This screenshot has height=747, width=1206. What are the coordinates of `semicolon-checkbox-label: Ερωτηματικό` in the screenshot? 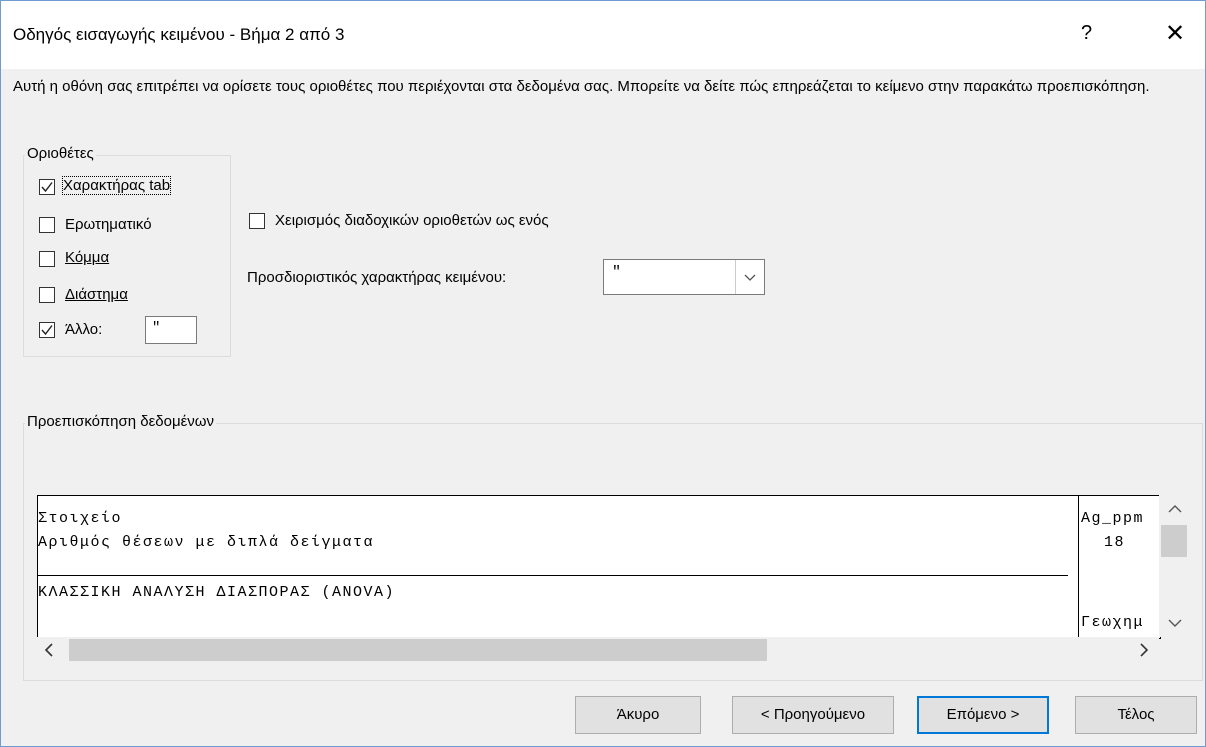 It's located at (108, 224).